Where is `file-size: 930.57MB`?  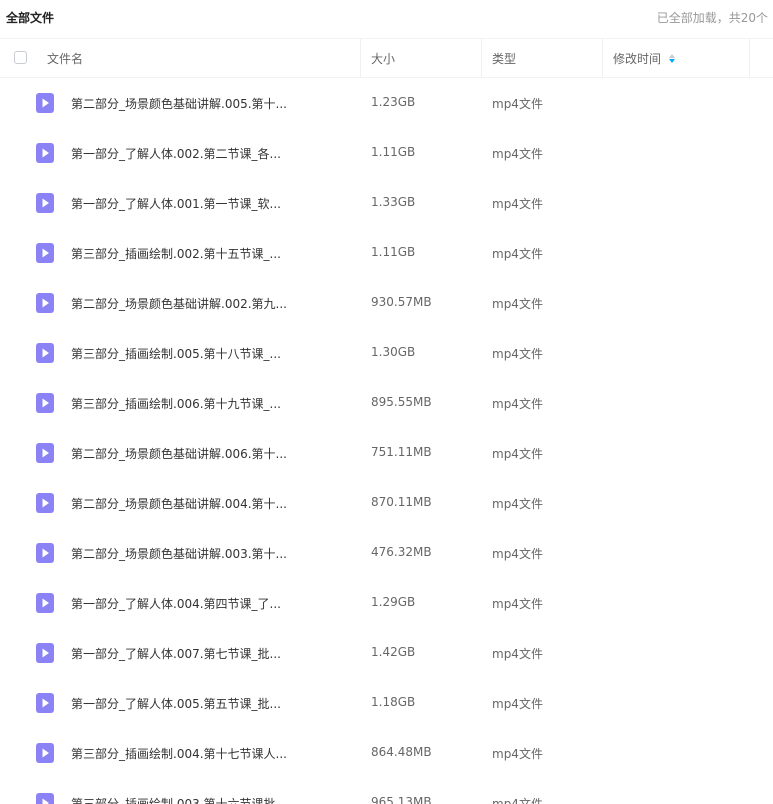 file-size: 930.57MB is located at coordinates (401, 302).